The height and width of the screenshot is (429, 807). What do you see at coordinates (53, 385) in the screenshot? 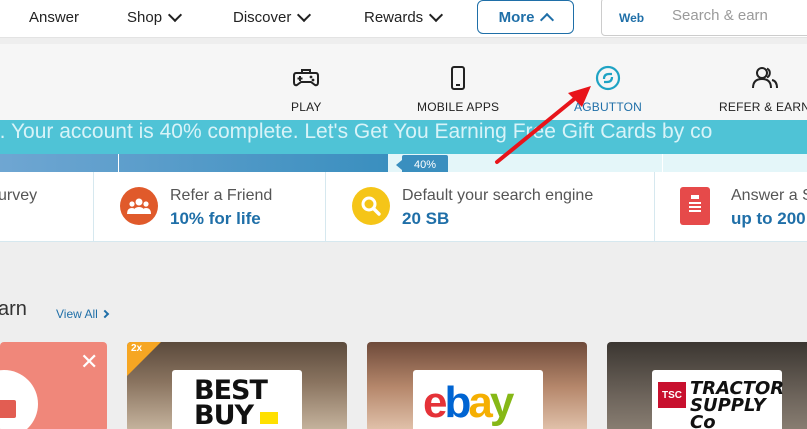
I see `merchant-card-store: ✕` at bounding box center [53, 385].